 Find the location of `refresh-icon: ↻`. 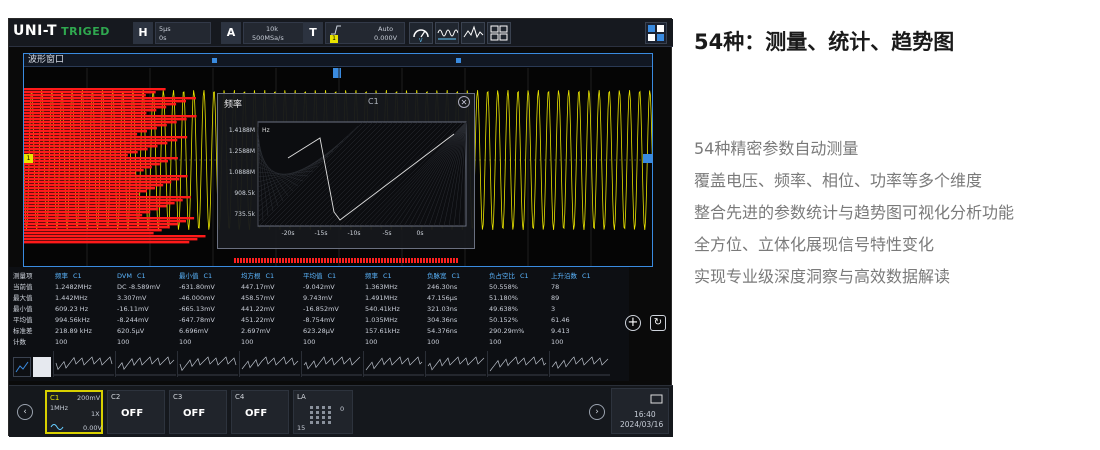

refresh-icon: ↻ is located at coordinates (658, 323).